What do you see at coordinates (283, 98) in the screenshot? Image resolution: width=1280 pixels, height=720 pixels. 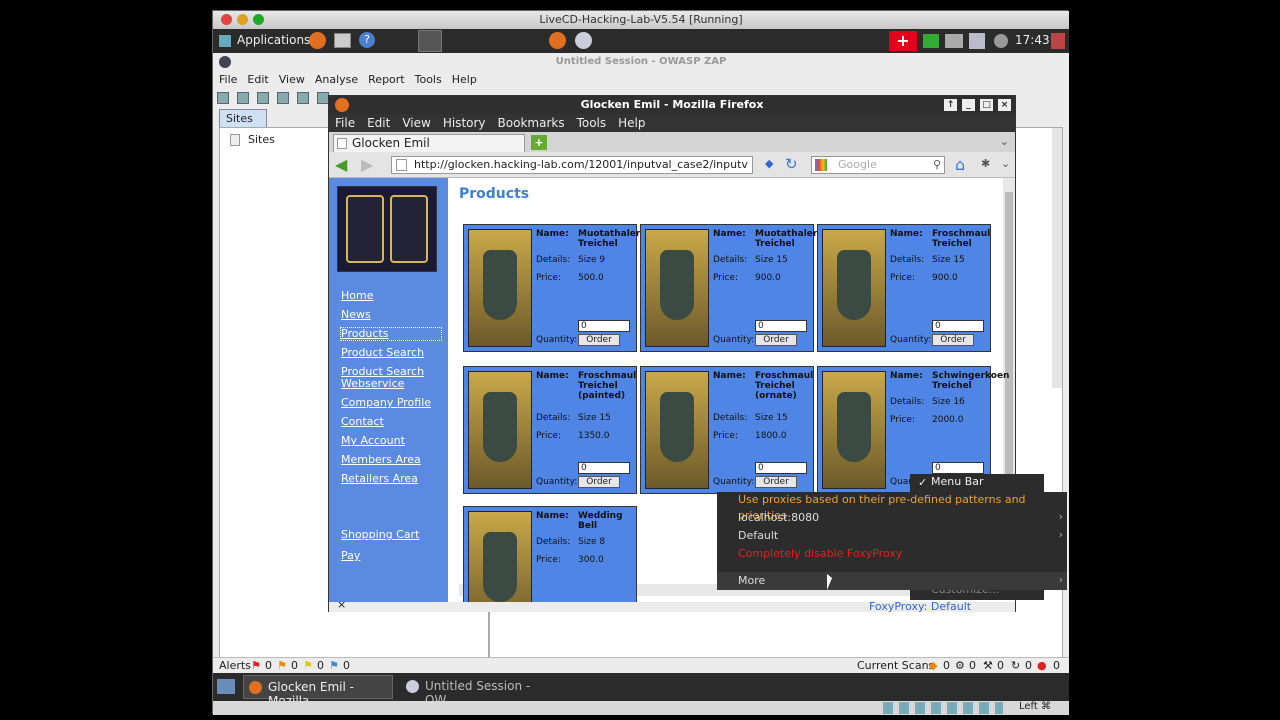 I see `properties-icon` at bounding box center [283, 98].